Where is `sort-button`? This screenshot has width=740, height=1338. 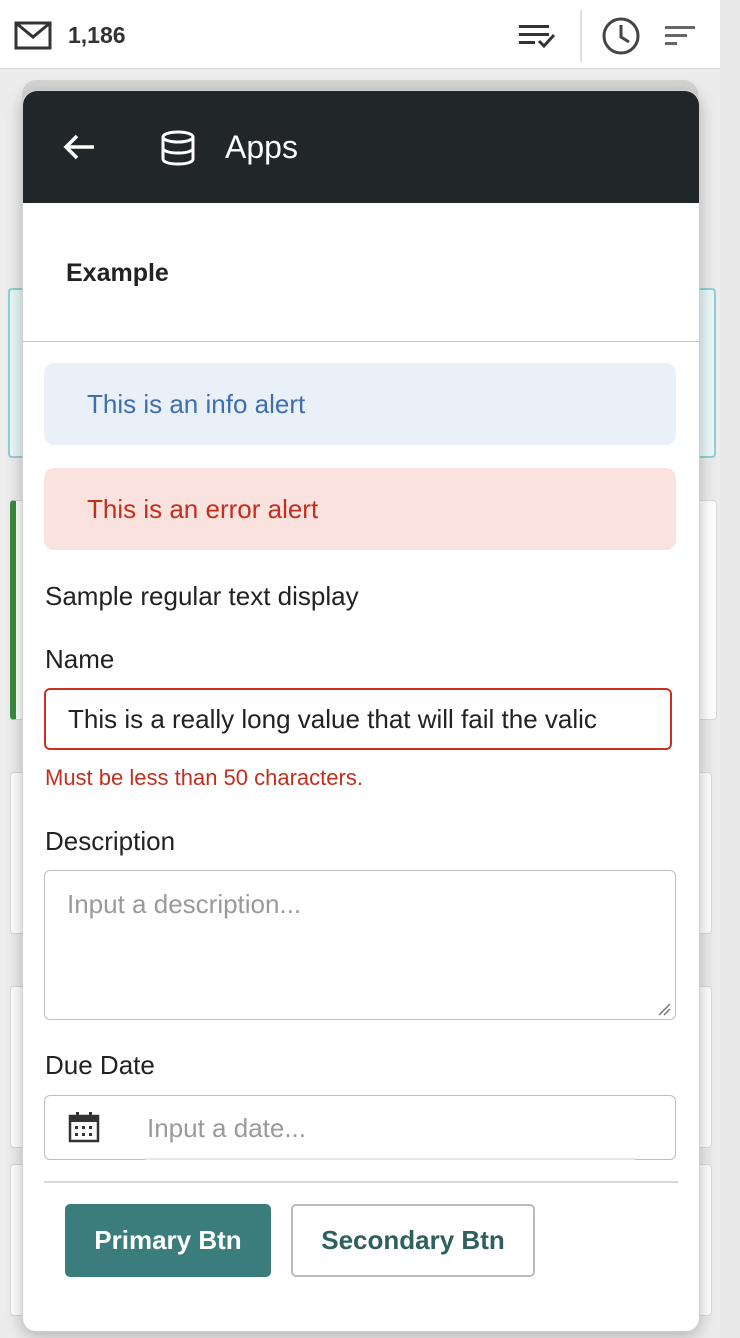
sort-button is located at coordinates (679, 36).